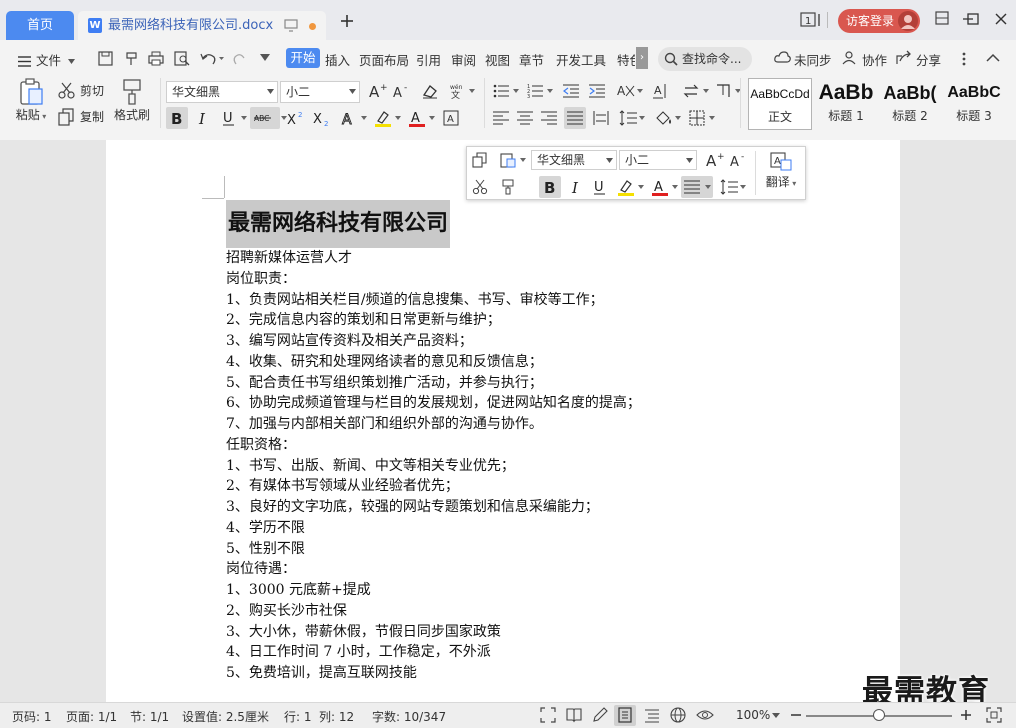  Describe the element at coordinates (240, 58) in the screenshot. I see `redo-icon` at that location.